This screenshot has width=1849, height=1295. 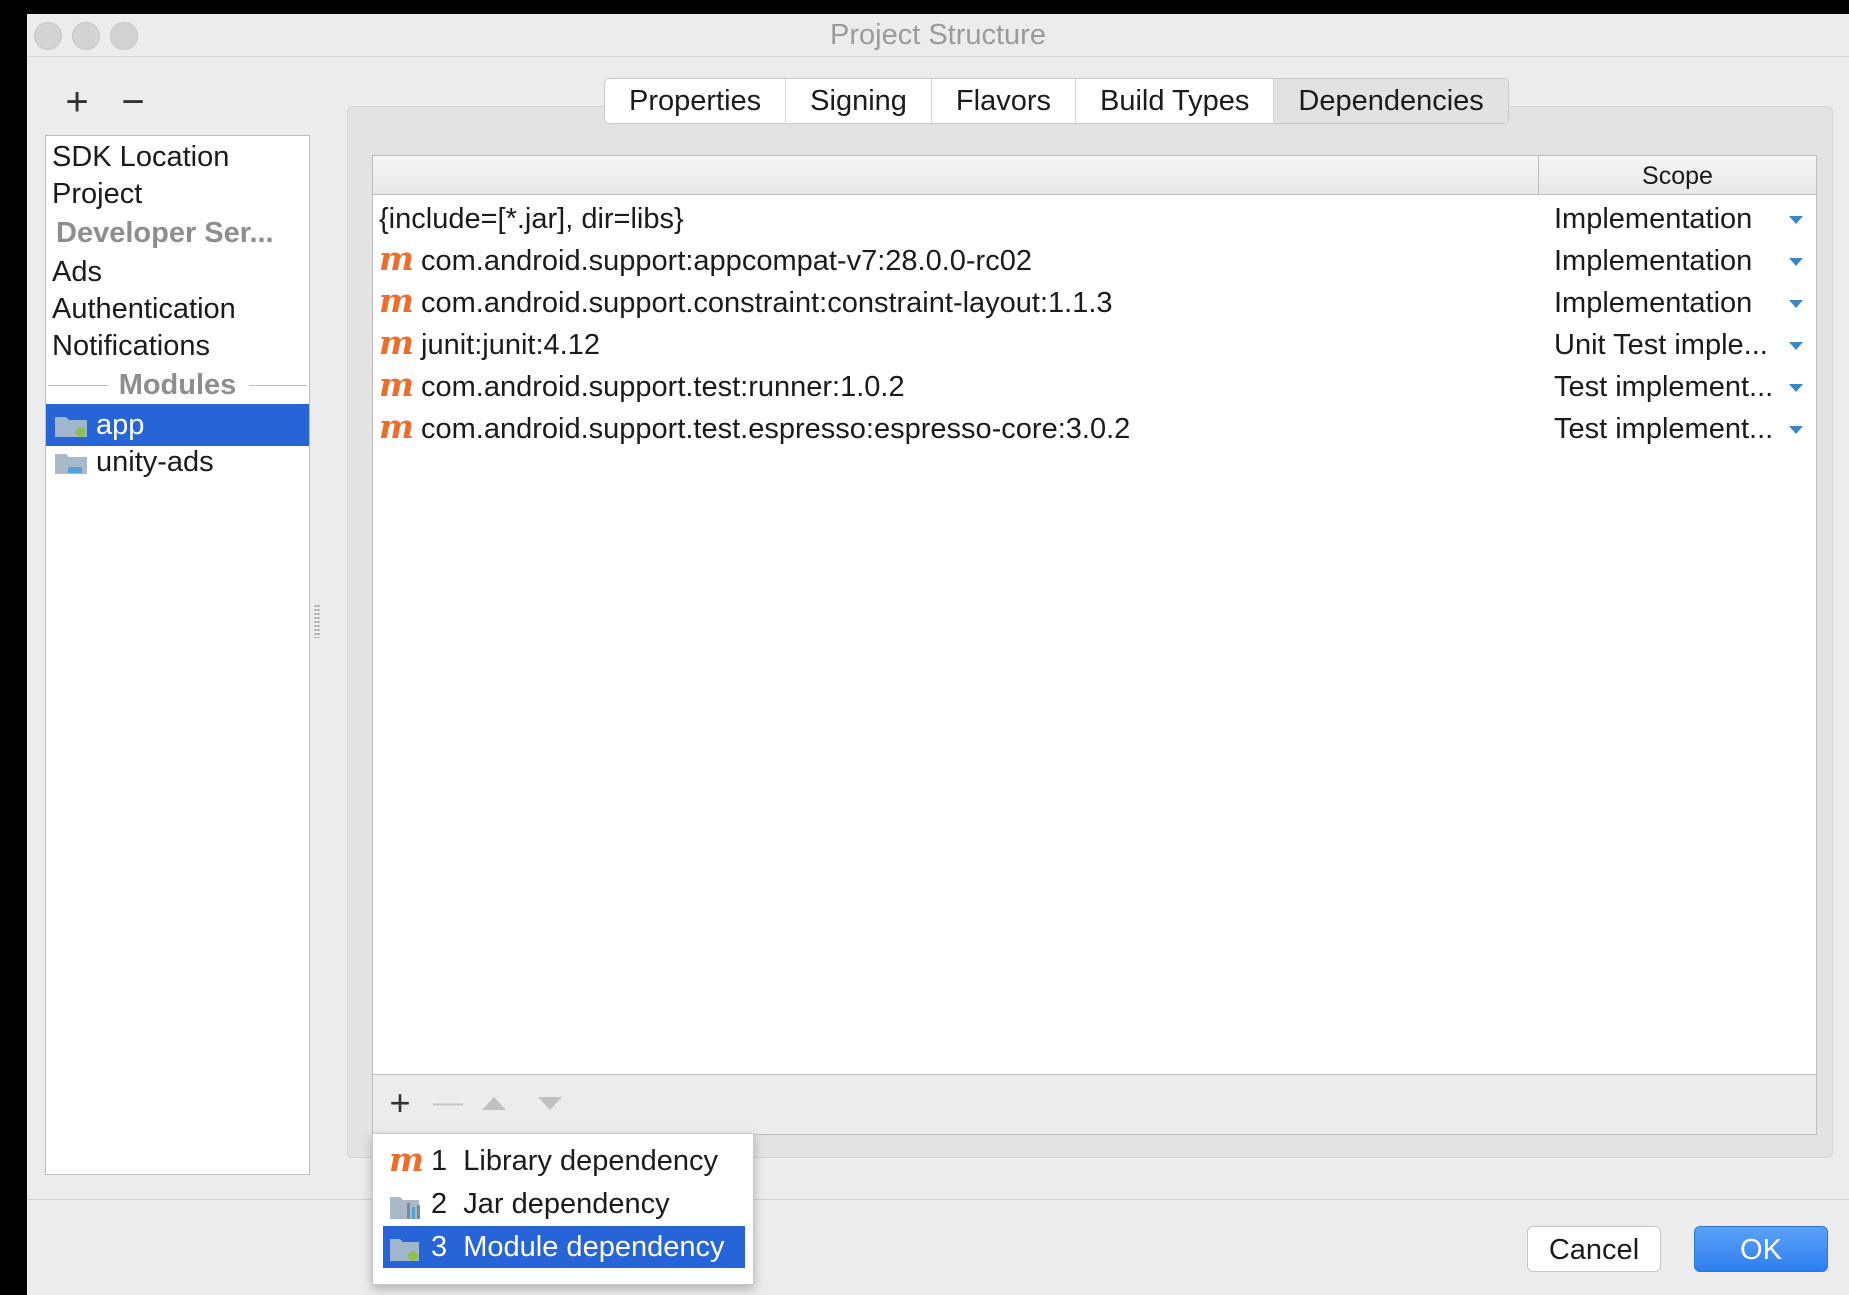 I want to click on menu-item-number: 2, so click(x=439, y=1204).